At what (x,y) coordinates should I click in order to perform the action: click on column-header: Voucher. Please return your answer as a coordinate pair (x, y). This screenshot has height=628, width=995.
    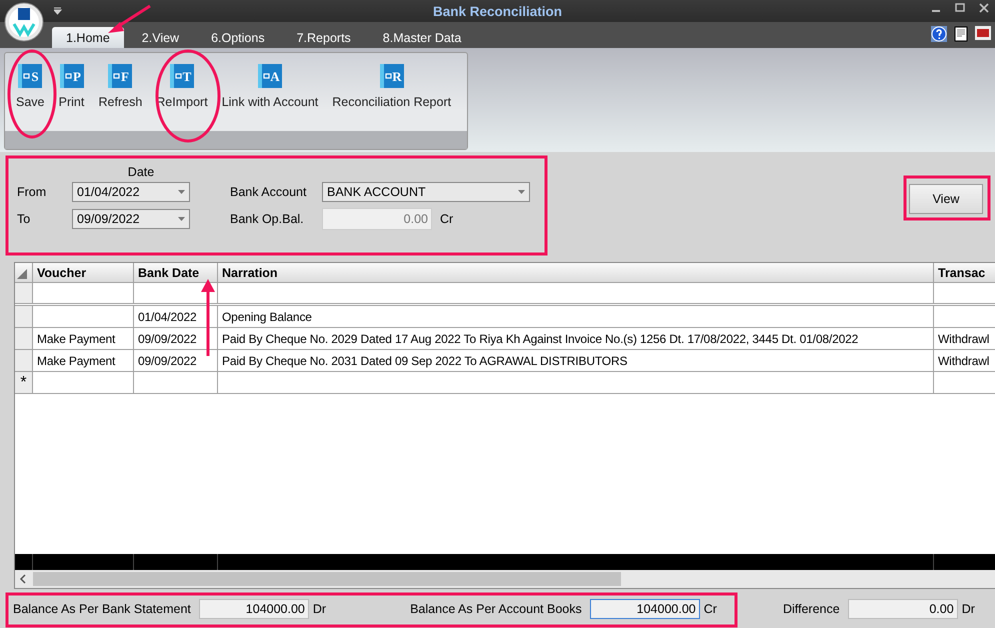
    Looking at the image, I should click on (83, 272).